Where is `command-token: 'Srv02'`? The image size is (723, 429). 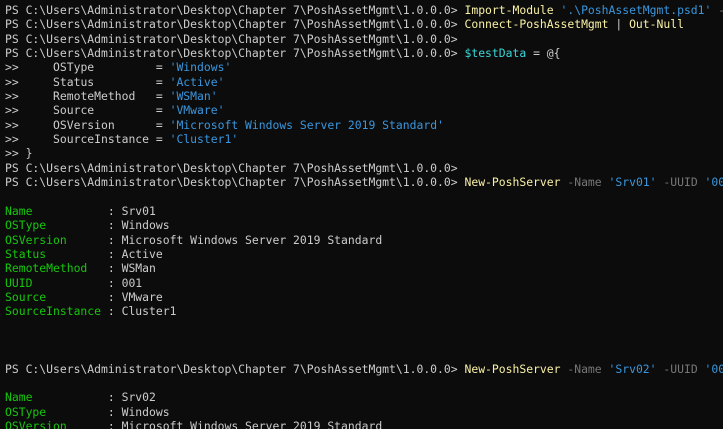
command-token: 'Srv02' is located at coordinates (632, 368).